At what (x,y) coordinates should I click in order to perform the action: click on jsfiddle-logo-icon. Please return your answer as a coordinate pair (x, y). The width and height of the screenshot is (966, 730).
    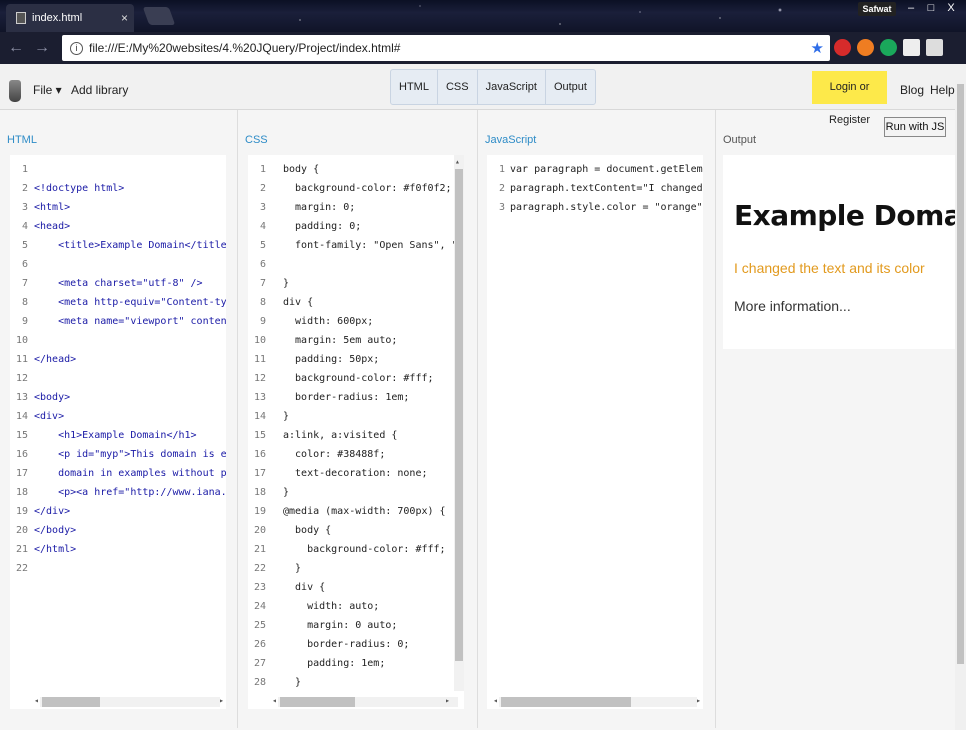
    Looking at the image, I should click on (15, 91).